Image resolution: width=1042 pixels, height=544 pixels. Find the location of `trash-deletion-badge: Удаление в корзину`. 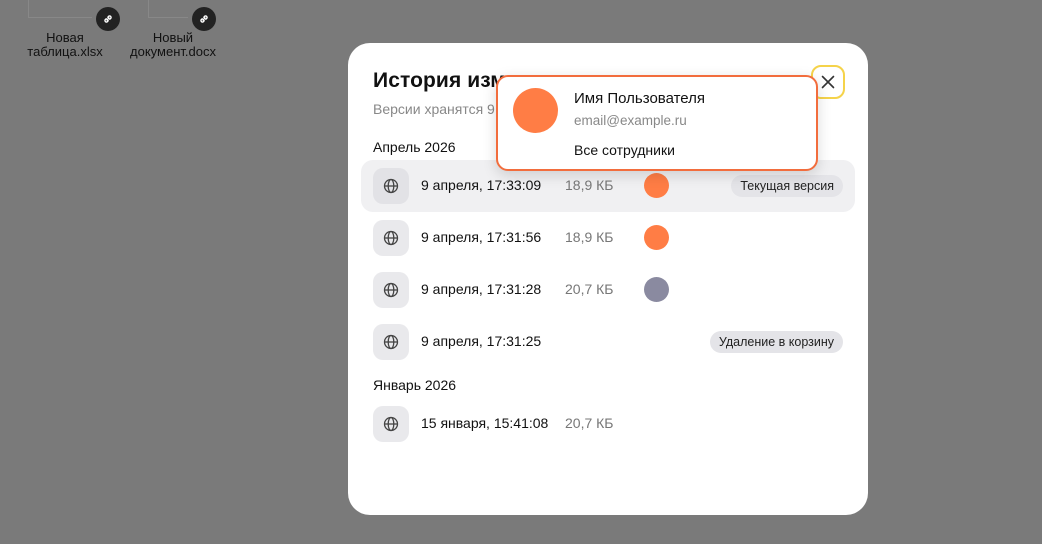

trash-deletion-badge: Удаление в корзину is located at coordinates (776, 342).